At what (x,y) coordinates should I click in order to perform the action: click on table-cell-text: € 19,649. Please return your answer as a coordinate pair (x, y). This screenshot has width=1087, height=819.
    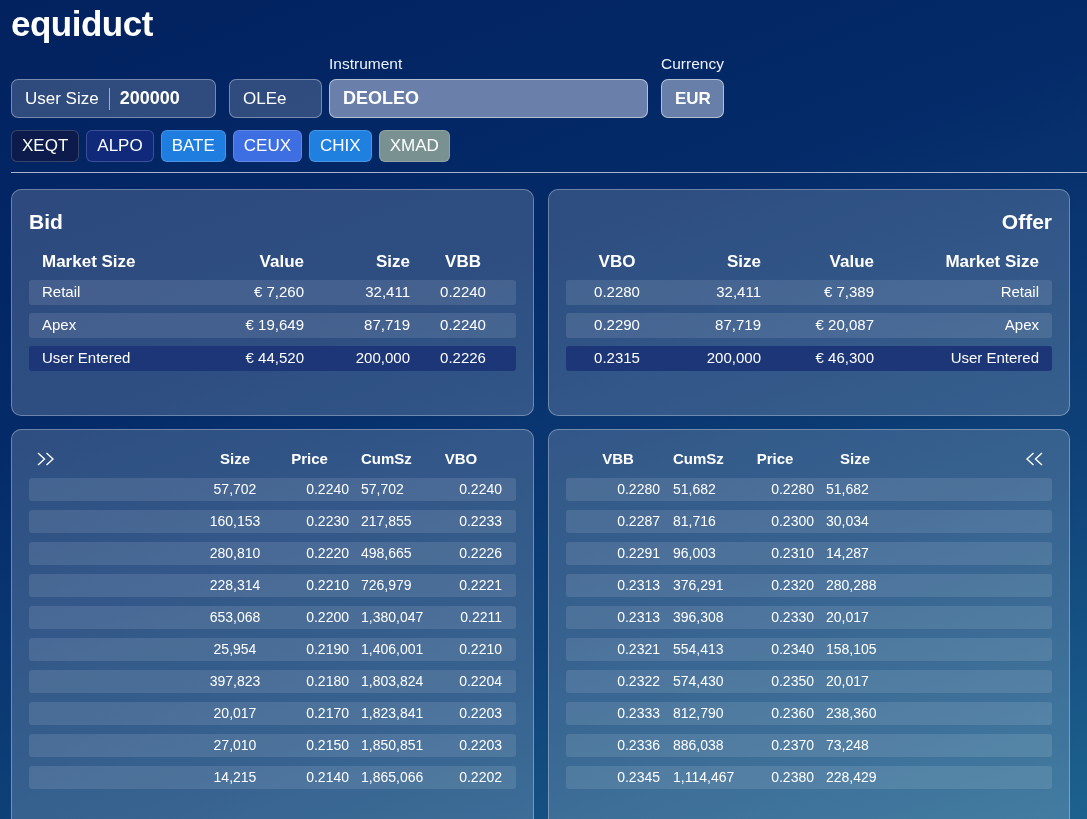
    Looking at the image, I should click on (274, 325).